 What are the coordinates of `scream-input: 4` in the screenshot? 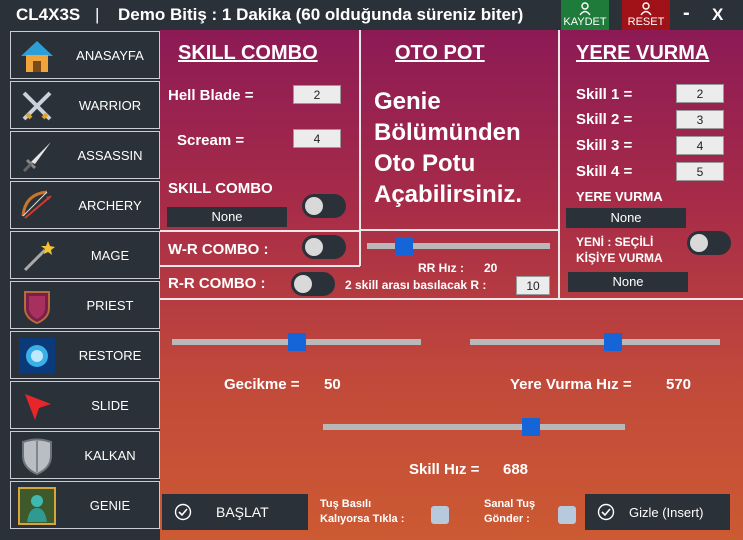 It's located at (317, 138).